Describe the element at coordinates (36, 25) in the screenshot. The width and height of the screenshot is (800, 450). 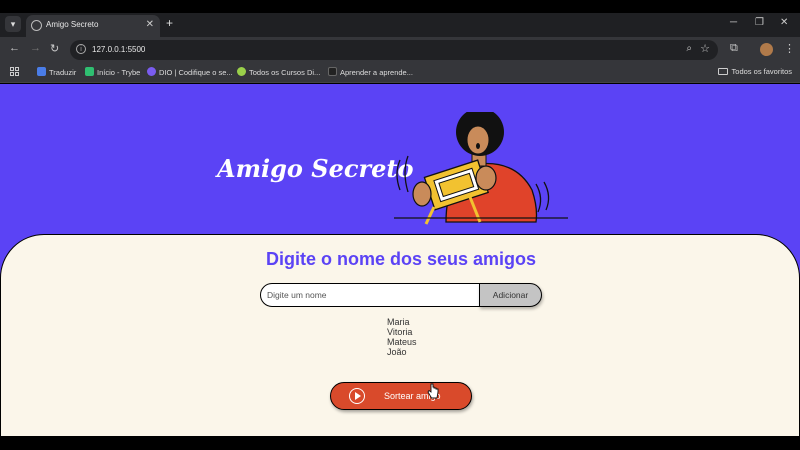
I see `globe-icon` at that location.